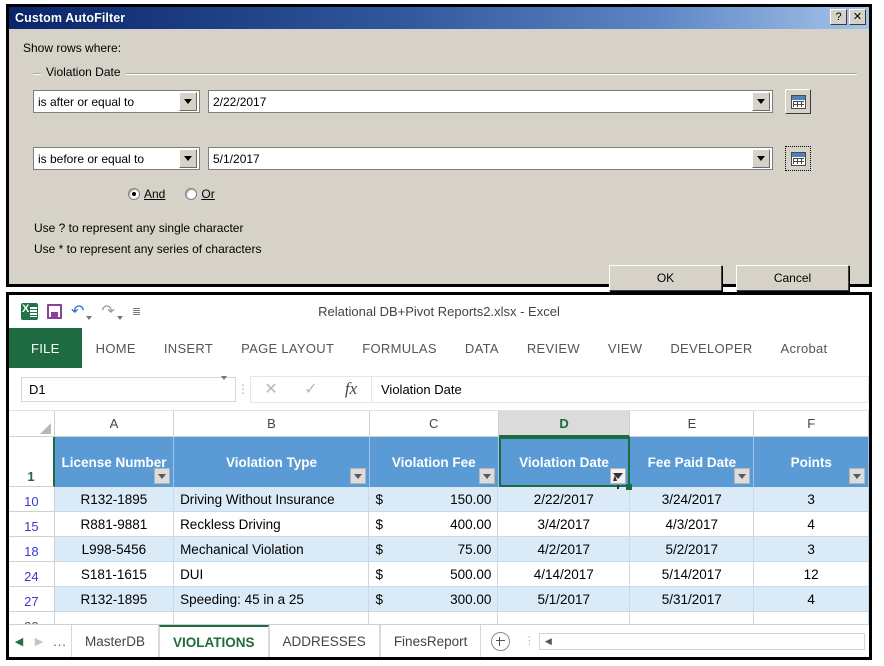  What do you see at coordinates (434, 462) in the screenshot?
I see `table-header-violation-fee: Violation Fee` at bounding box center [434, 462].